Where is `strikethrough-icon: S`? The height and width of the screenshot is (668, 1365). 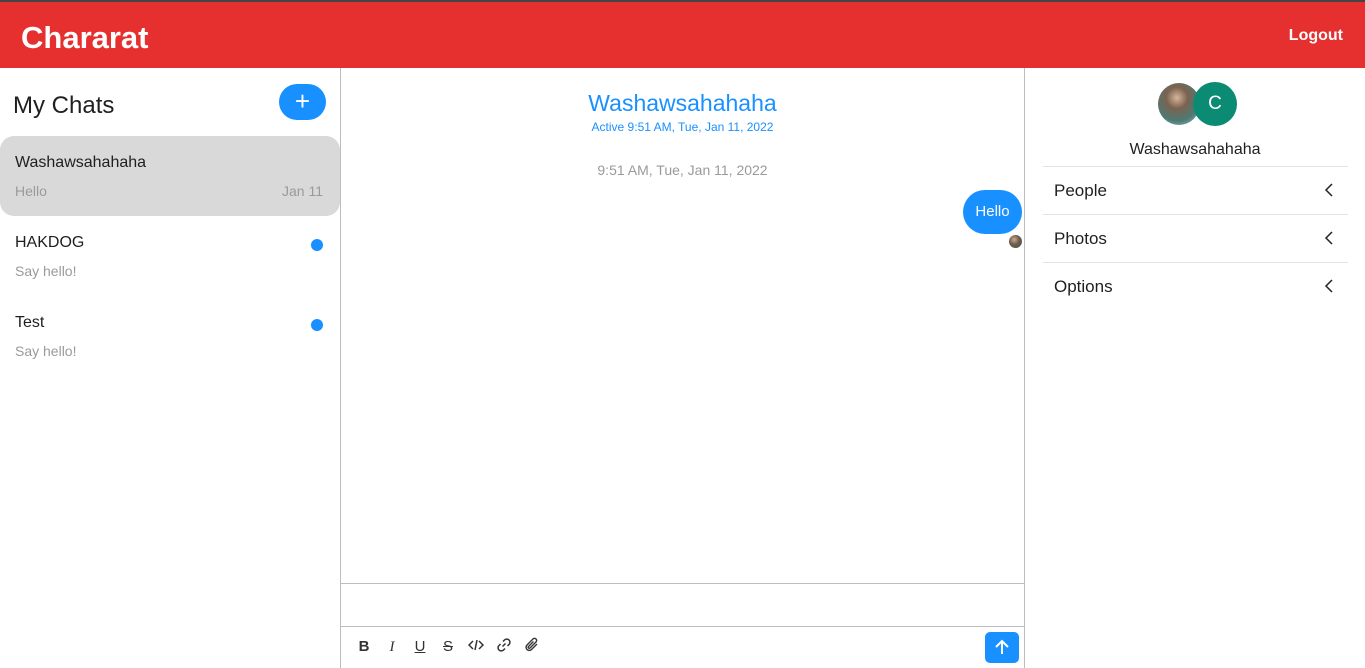 strikethrough-icon: S is located at coordinates (448, 647).